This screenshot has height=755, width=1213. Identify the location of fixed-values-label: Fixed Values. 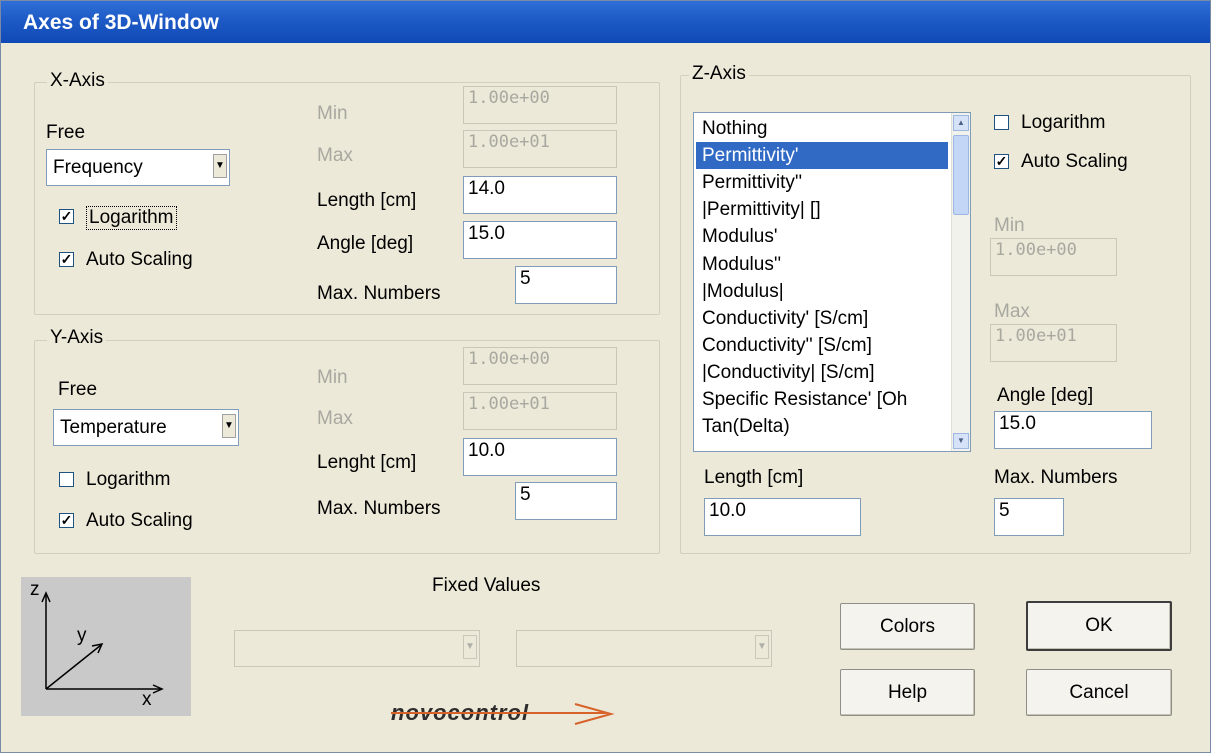
(486, 585).